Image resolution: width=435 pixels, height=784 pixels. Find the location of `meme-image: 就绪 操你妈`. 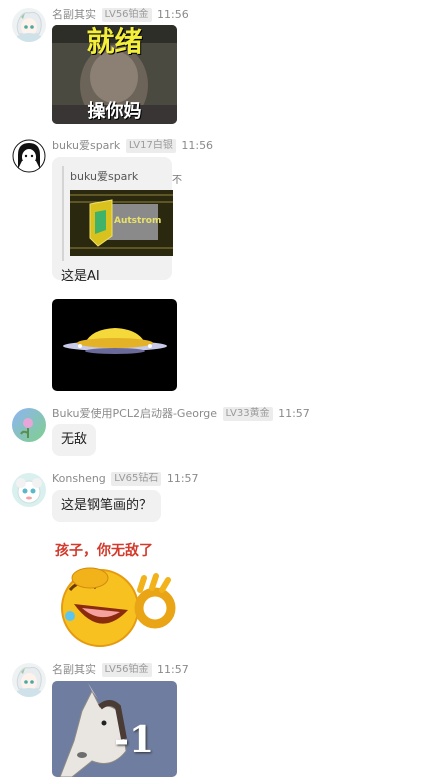

meme-image: 就绪 操你妈 is located at coordinates (114, 74).